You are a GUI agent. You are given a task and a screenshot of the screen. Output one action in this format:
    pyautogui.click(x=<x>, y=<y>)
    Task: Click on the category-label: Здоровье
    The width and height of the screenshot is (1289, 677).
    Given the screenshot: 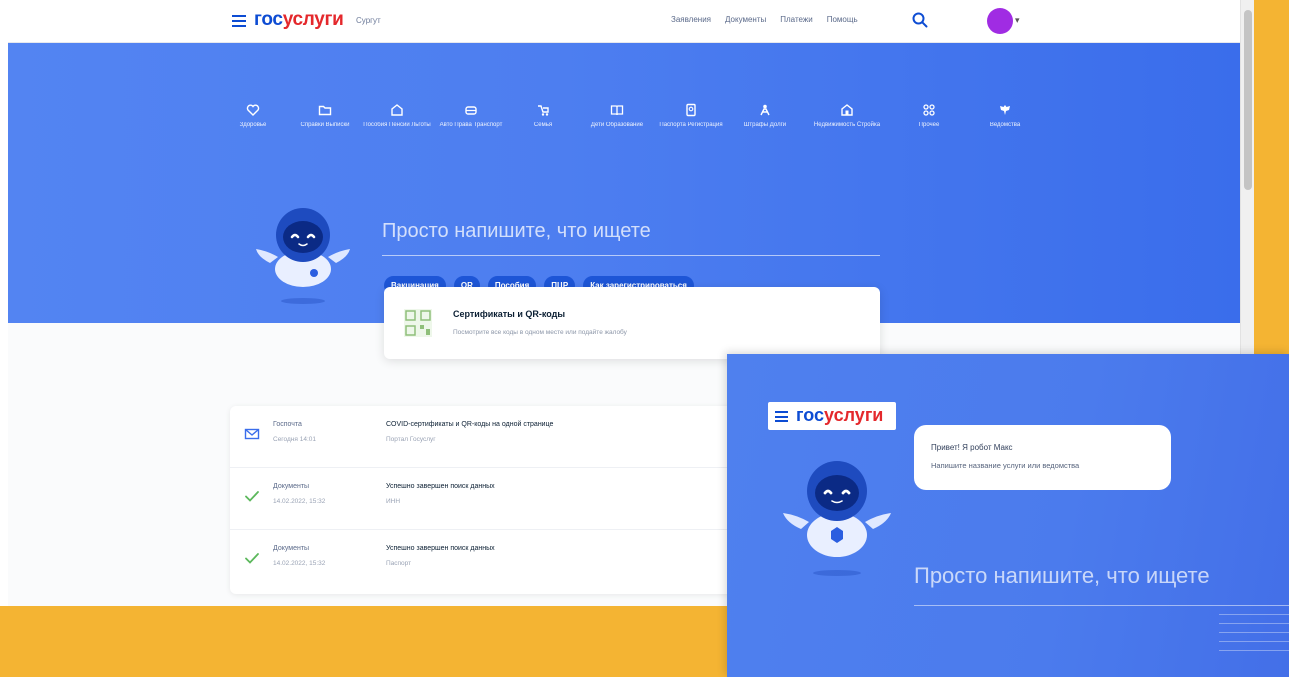 What is the action you would take?
    pyautogui.click(x=253, y=125)
    